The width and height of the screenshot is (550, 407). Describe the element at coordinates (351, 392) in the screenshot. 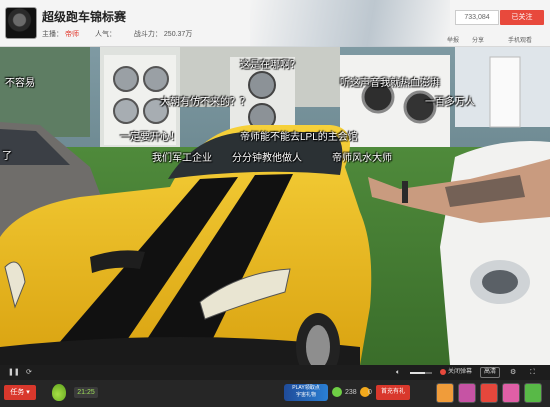

I see `fish-ball-count: 238` at that location.